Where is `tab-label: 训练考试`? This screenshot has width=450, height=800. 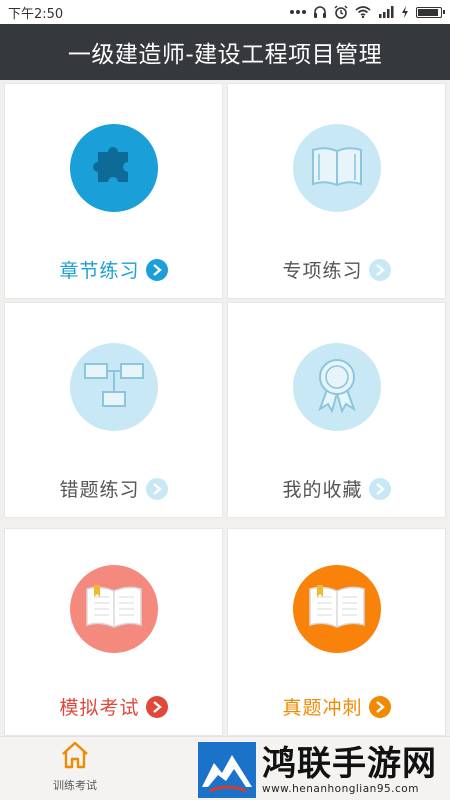
tab-label: 训练考试 is located at coordinates (75, 785).